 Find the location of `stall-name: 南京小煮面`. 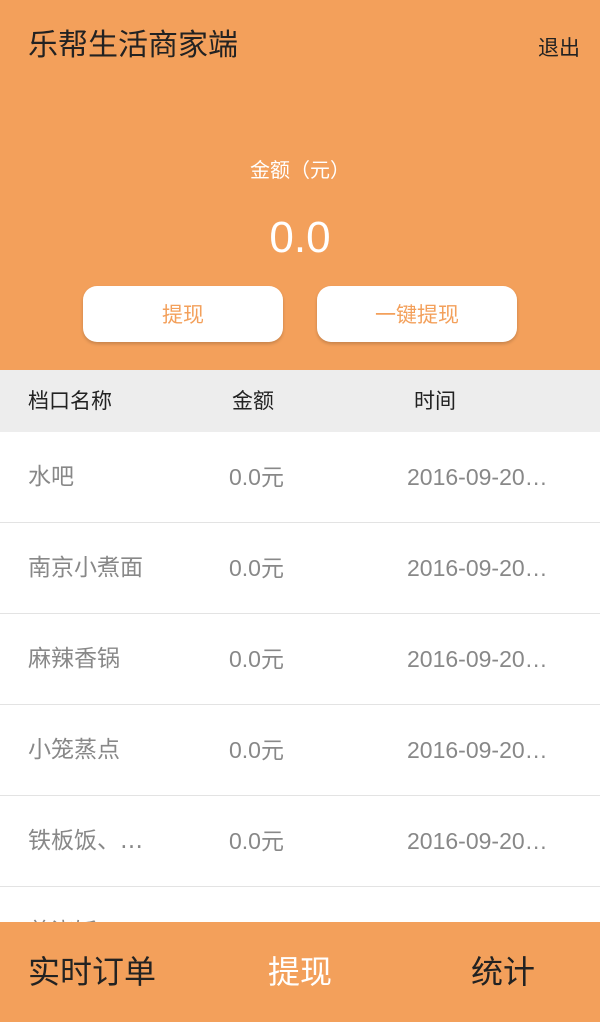

stall-name: 南京小煮面 is located at coordinates (85, 568).